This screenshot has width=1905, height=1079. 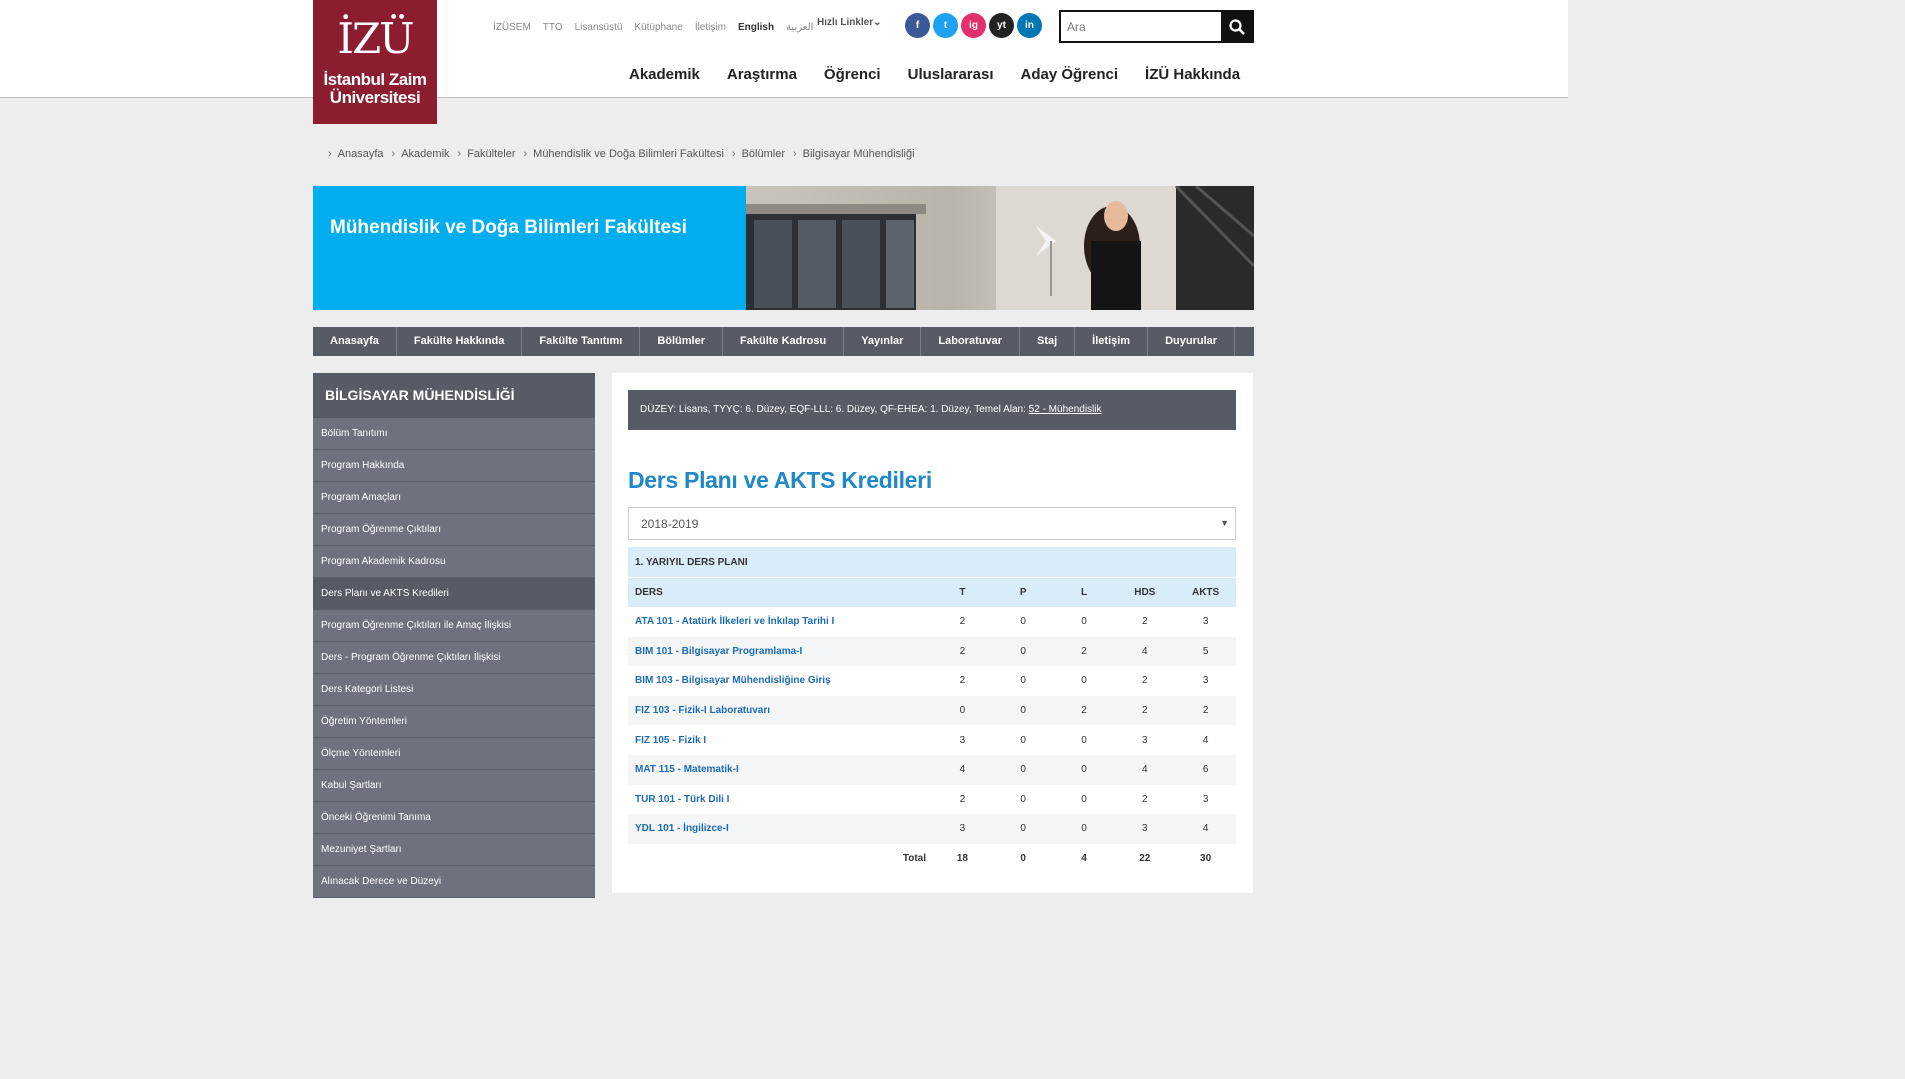 I want to click on table-cell: 3, so click(x=1205, y=799).